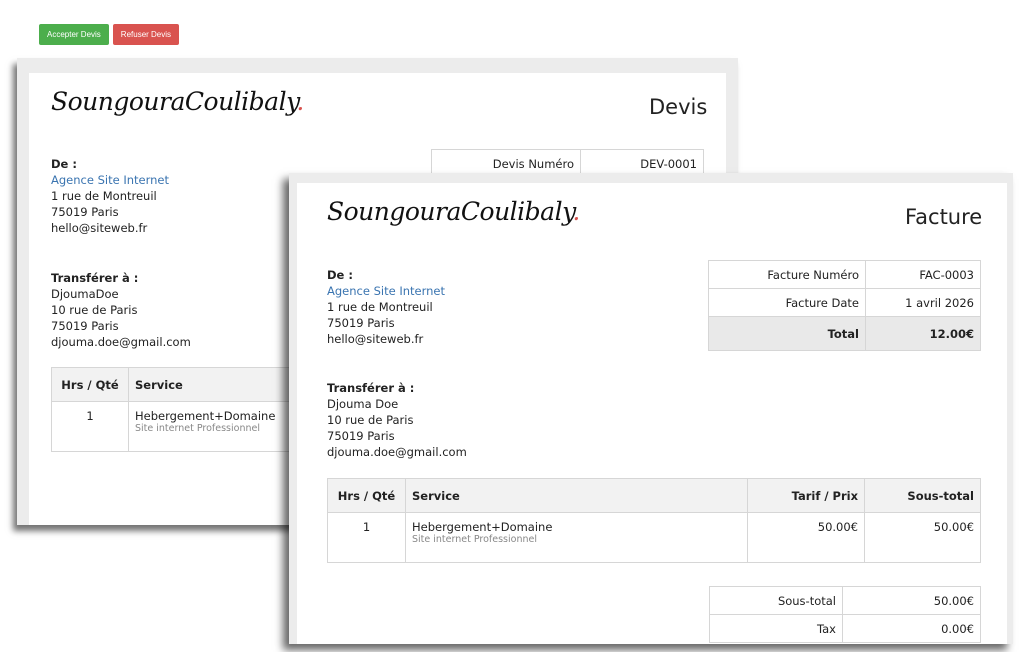 The height and width of the screenshot is (652, 1024). I want to click on col-service-header: Service, so click(576, 495).